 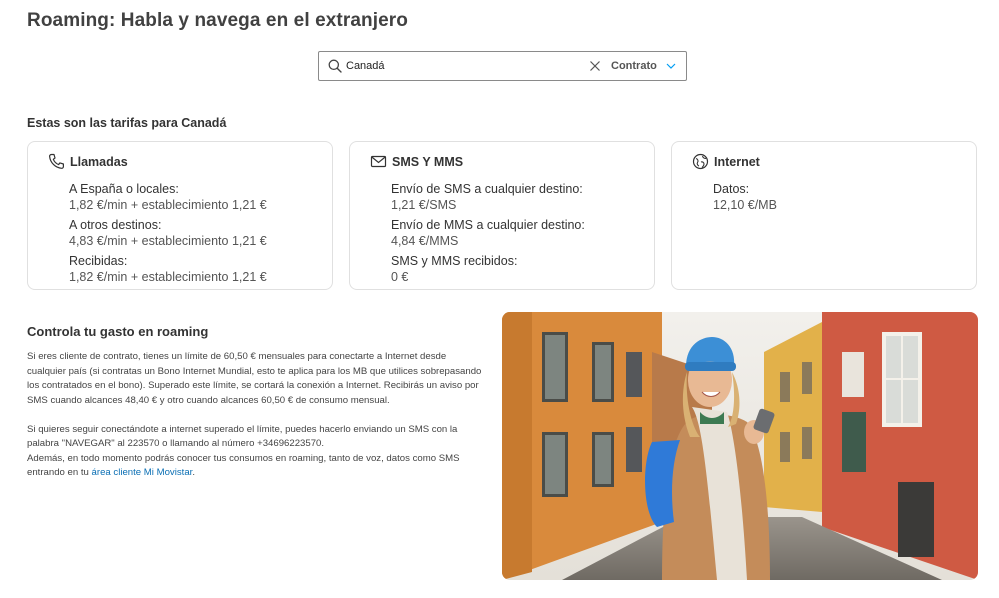 What do you see at coordinates (98, 261) in the screenshot?
I see `calls-rate-label: Recibidas:` at bounding box center [98, 261].